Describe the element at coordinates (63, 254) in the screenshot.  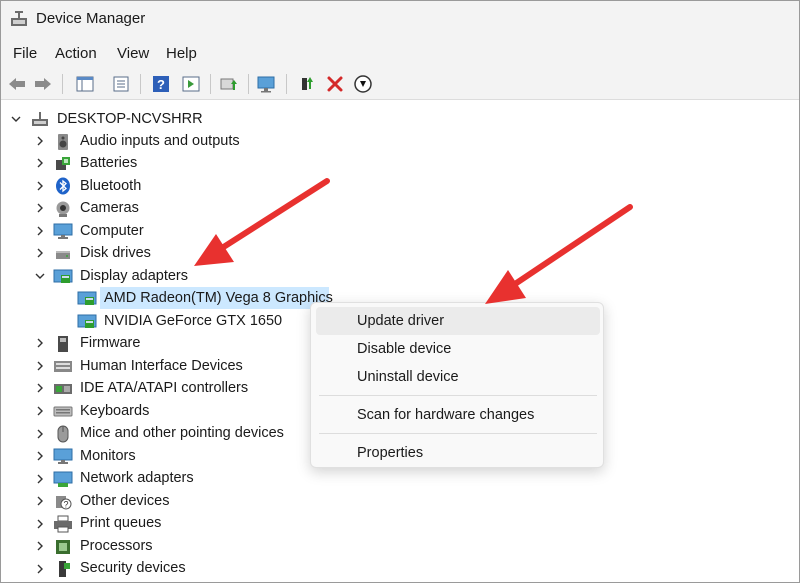
I see `disk-drive-icon` at that location.